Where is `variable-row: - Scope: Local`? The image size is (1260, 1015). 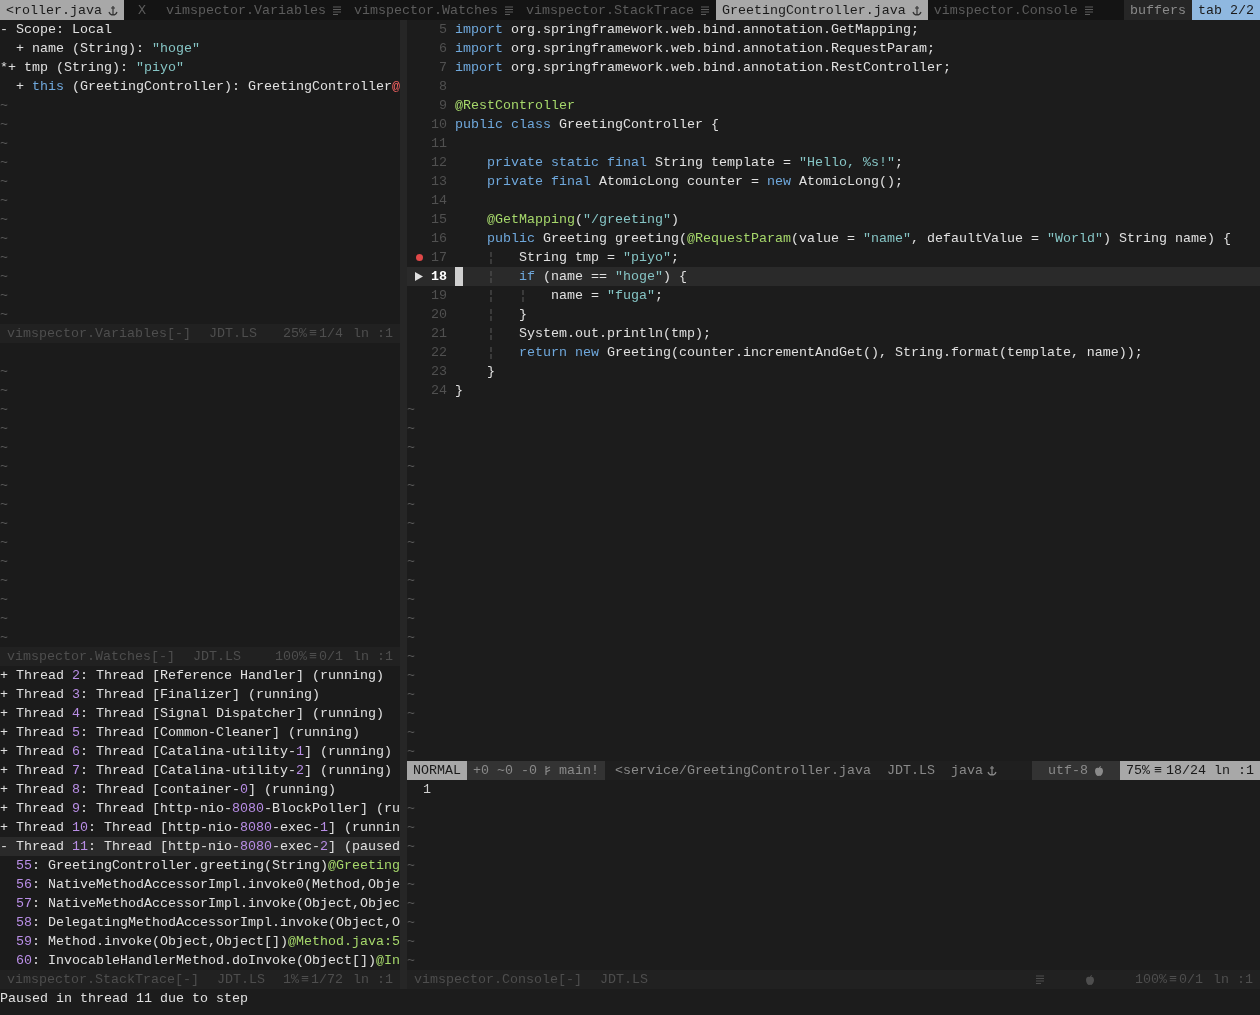 variable-row: - Scope: Local is located at coordinates (200, 29).